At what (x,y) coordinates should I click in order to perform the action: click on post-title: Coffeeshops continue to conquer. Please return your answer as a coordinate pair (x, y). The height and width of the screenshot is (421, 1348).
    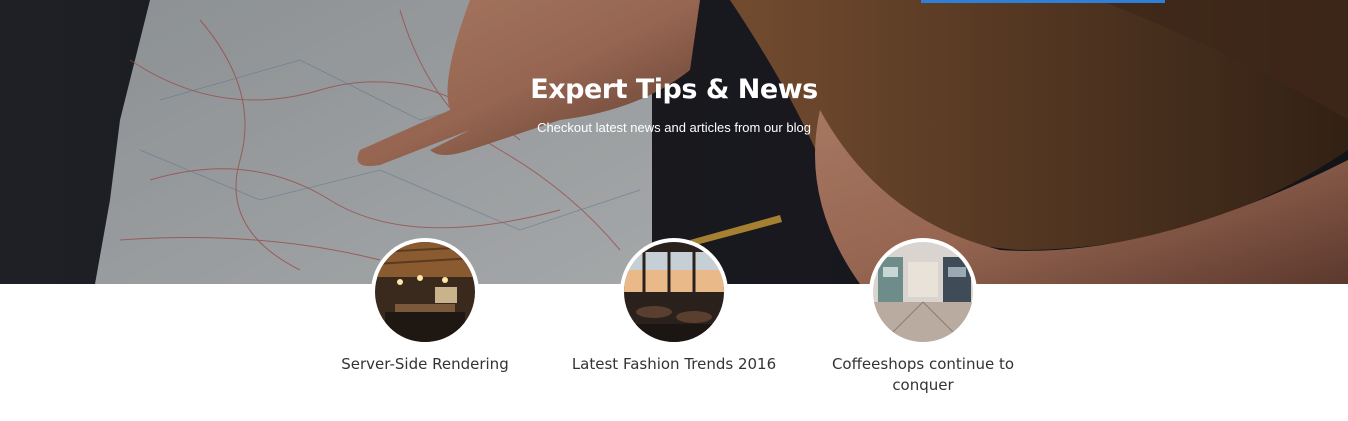
    Looking at the image, I should click on (923, 375).